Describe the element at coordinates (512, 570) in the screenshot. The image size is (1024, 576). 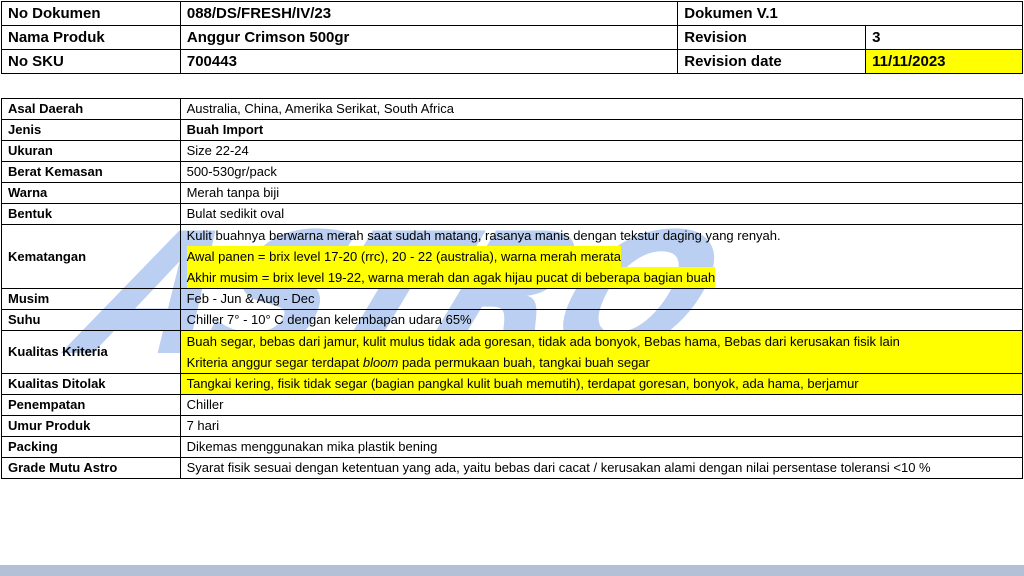
I see `bottom-band` at that location.